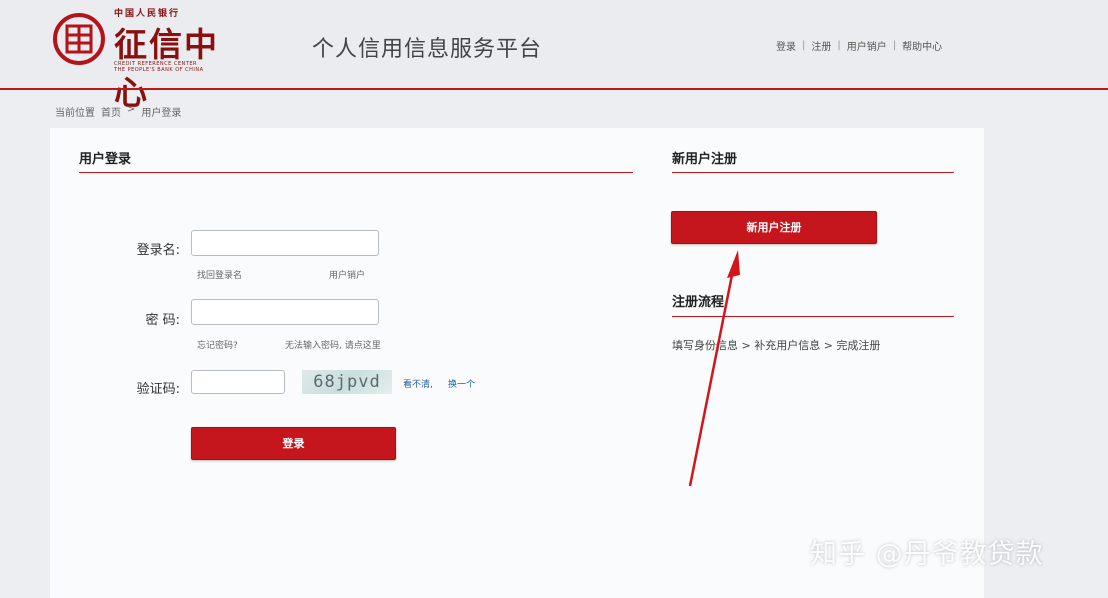 The height and width of the screenshot is (598, 1108). I want to click on login-section-divider, so click(356, 172).